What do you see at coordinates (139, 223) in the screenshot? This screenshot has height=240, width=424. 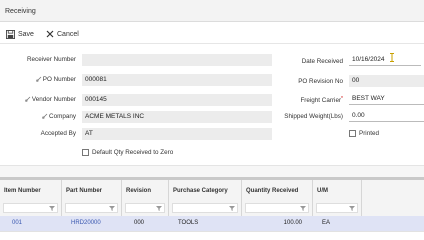 I see `cell-revision: 000` at bounding box center [139, 223].